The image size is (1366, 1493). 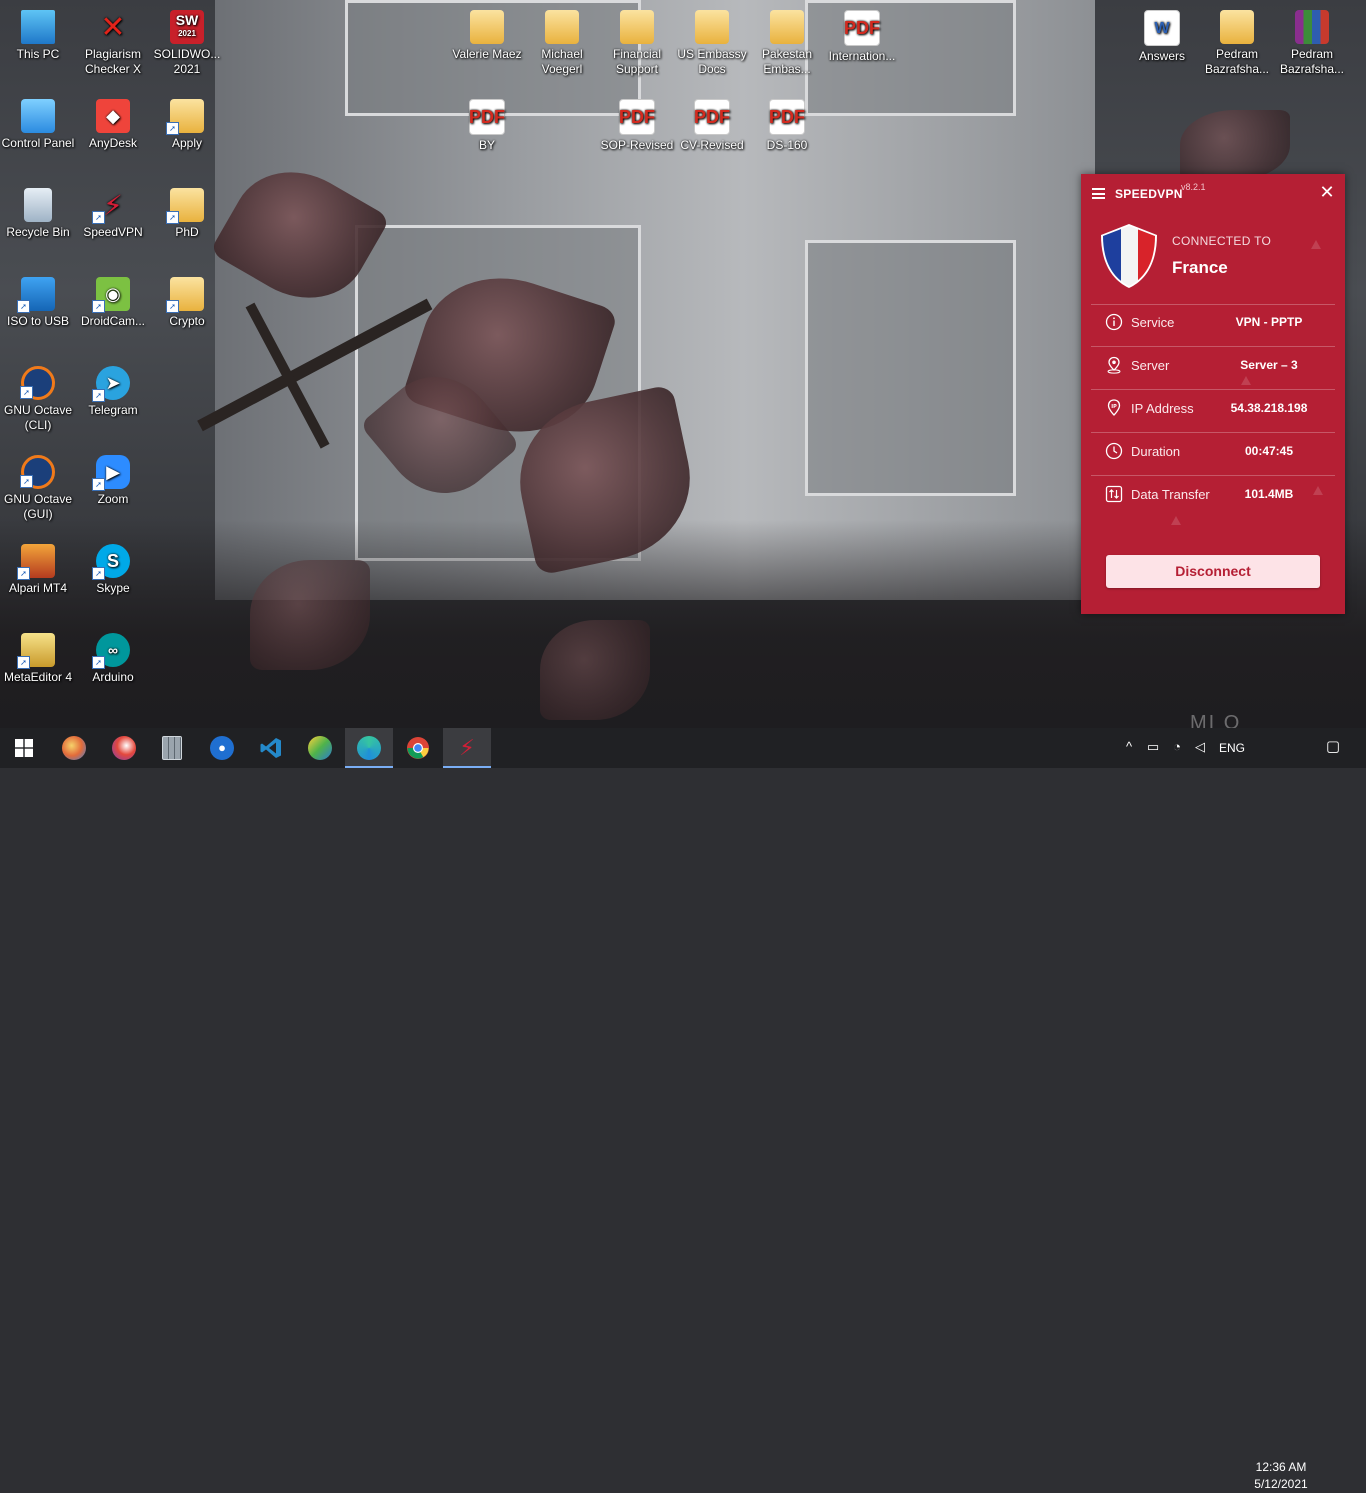 What do you see at coordinates (38, 659) in the screenshot?
I see `desktop-icon-metaeditor-4: ➚ MetaEditor 4` at bounding box center [38, 659].